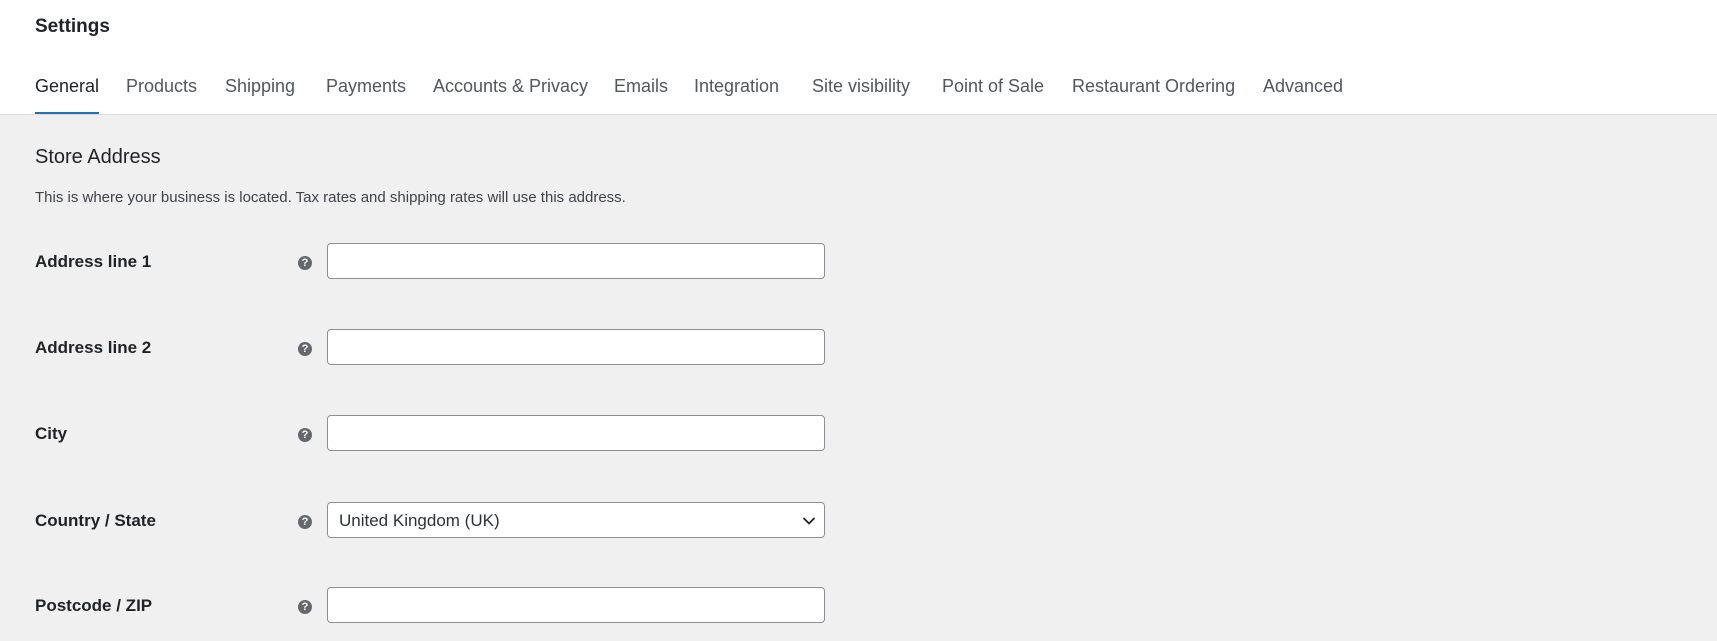 This screenshot has width=1717, height=641. Describe the element at coordinates (641, 95) in the screenshot. I see `tab-emails: Emails` at that location.